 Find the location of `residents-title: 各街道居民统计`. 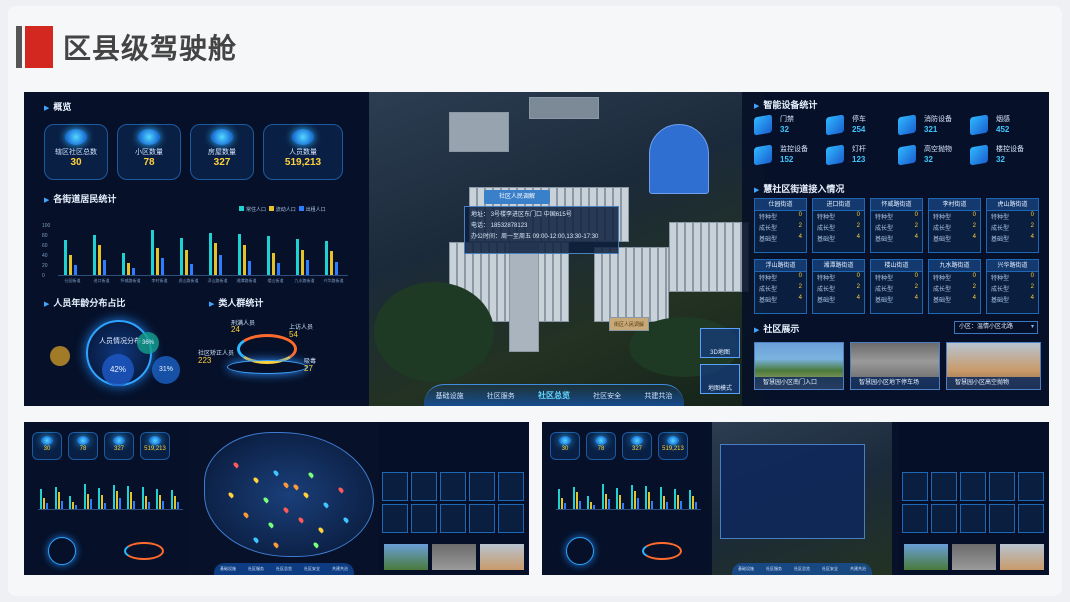

residents-title: 各街道居民统计 is located at coordinates (80, 198).